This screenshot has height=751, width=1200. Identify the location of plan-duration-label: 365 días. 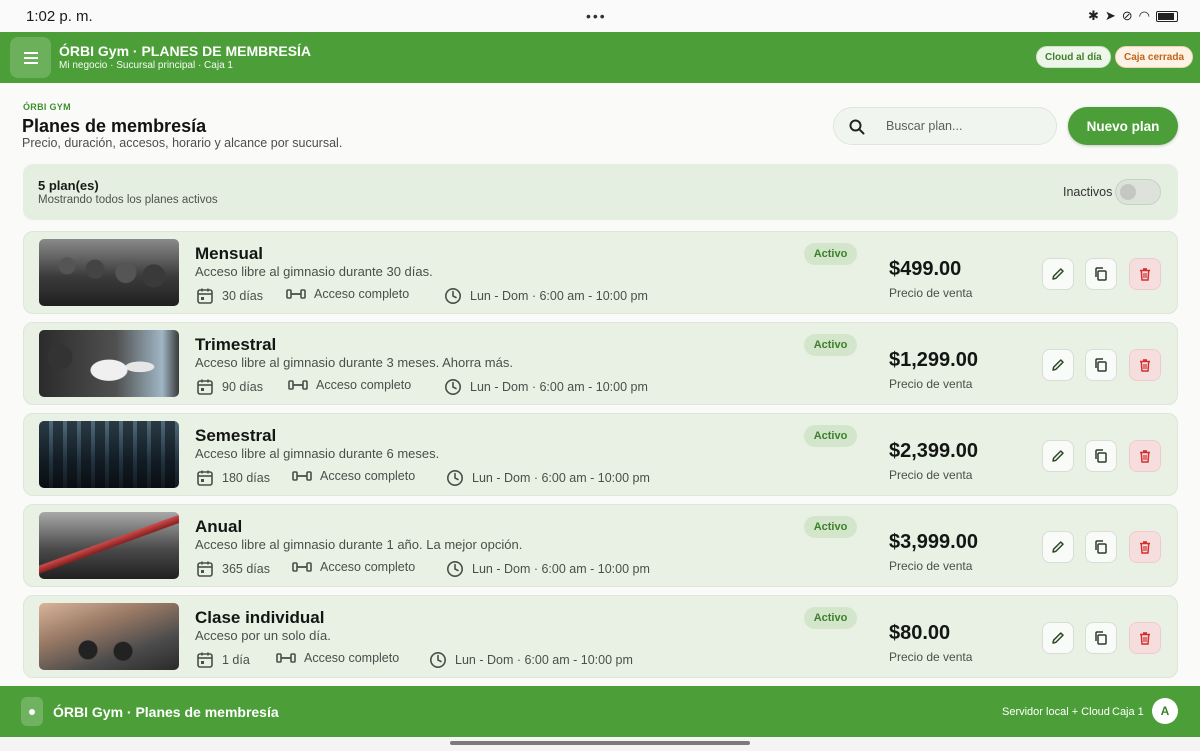
(246, 569).